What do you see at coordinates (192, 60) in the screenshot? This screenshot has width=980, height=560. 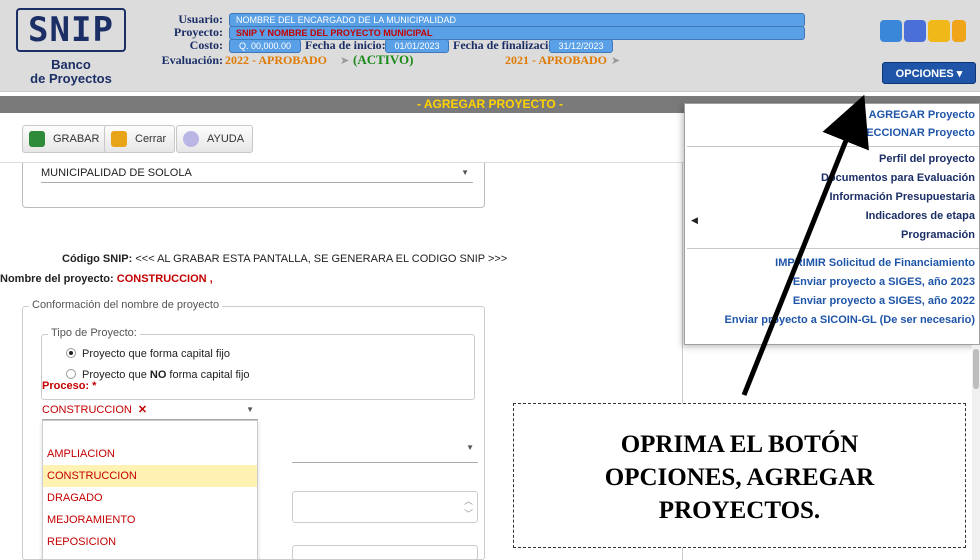 I see `evaluacion-label: Evaluación:` at bounding box center [192, 60].